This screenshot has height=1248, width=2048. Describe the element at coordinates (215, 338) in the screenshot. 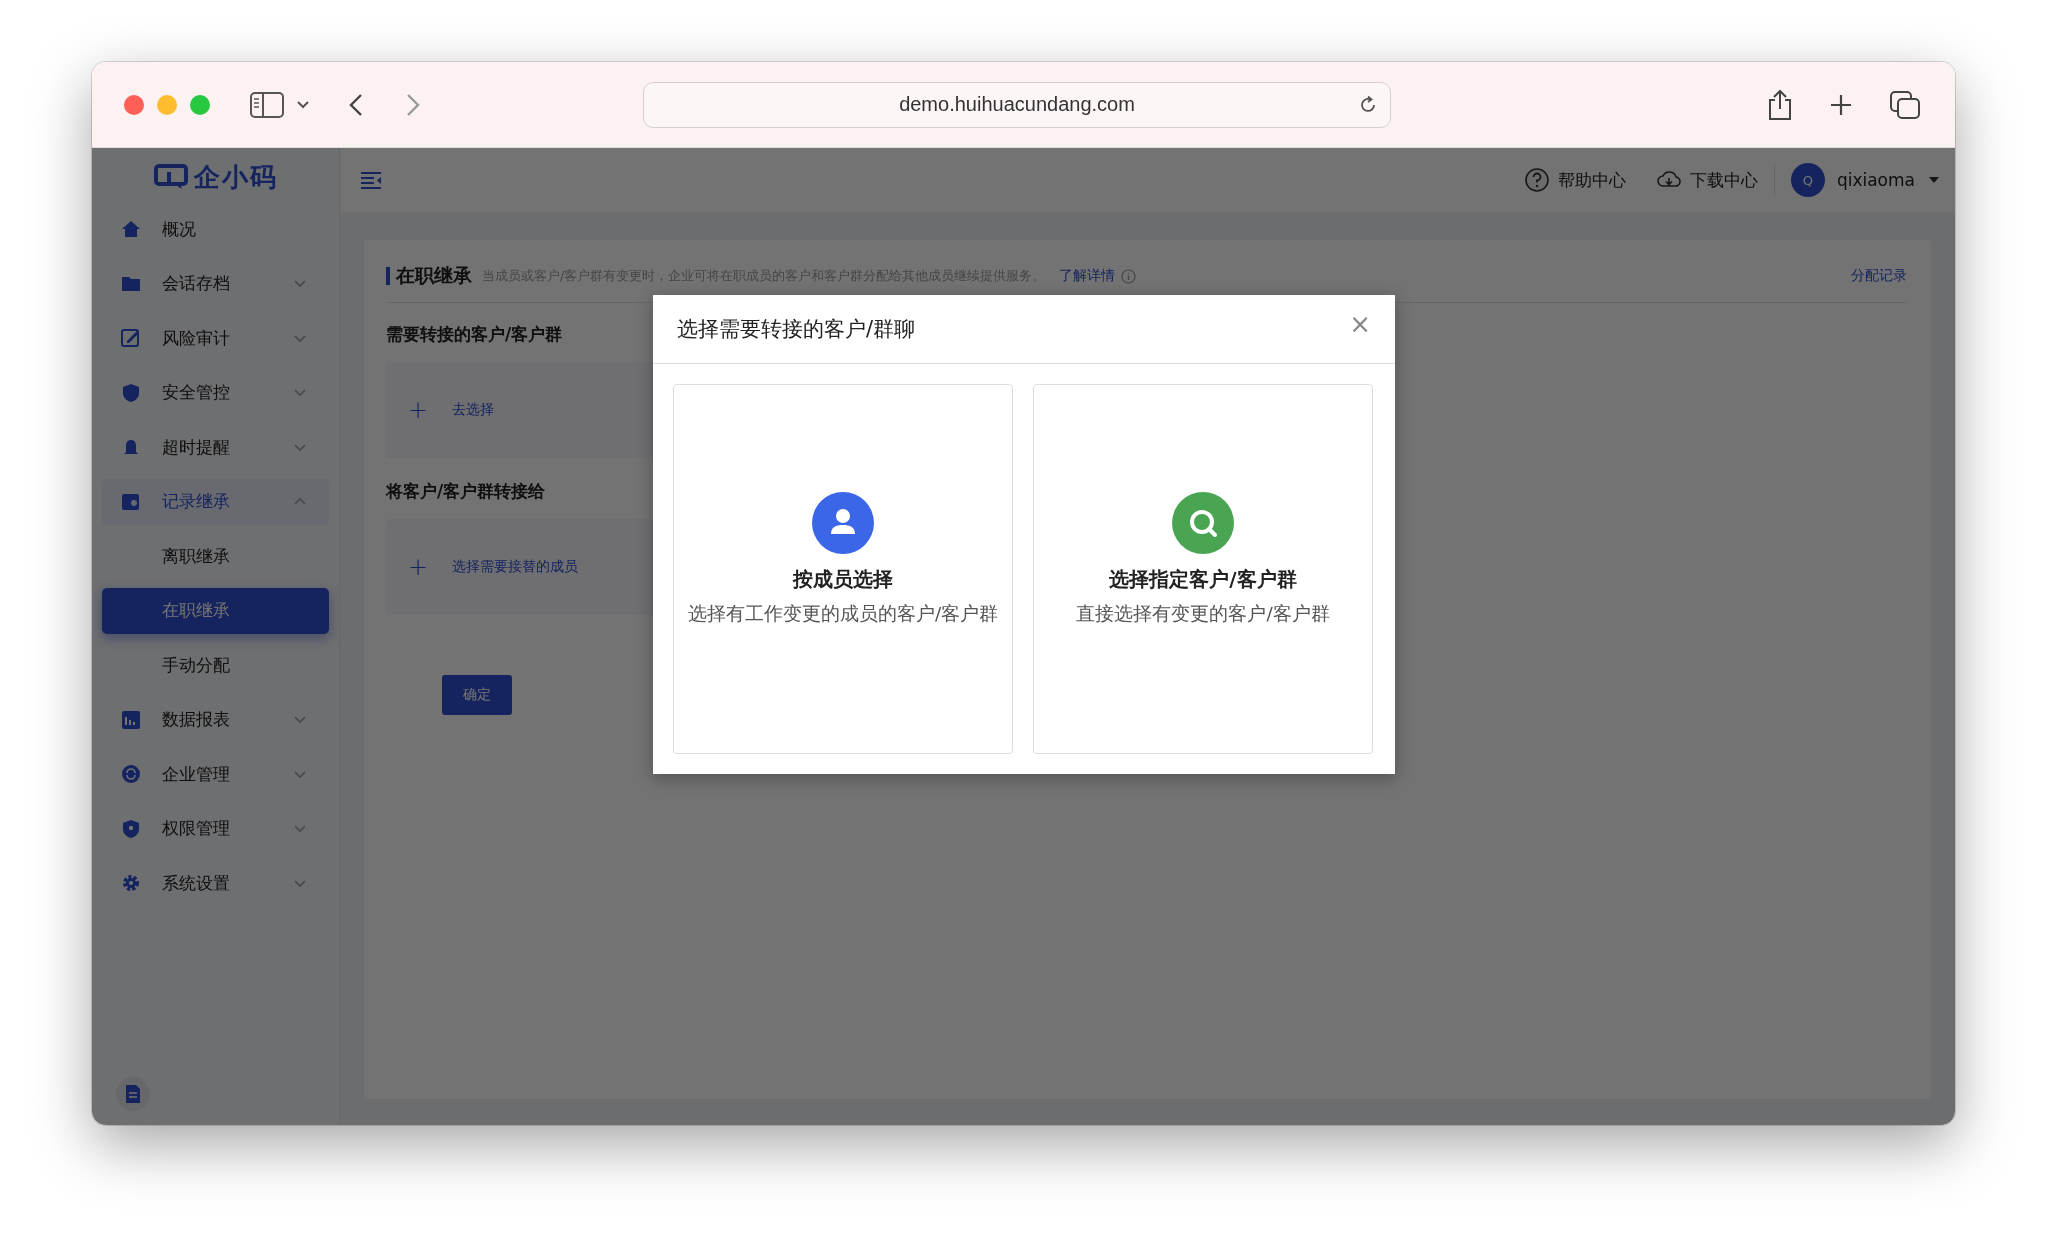

I see `sidebar-item: 风险审计` at that location.